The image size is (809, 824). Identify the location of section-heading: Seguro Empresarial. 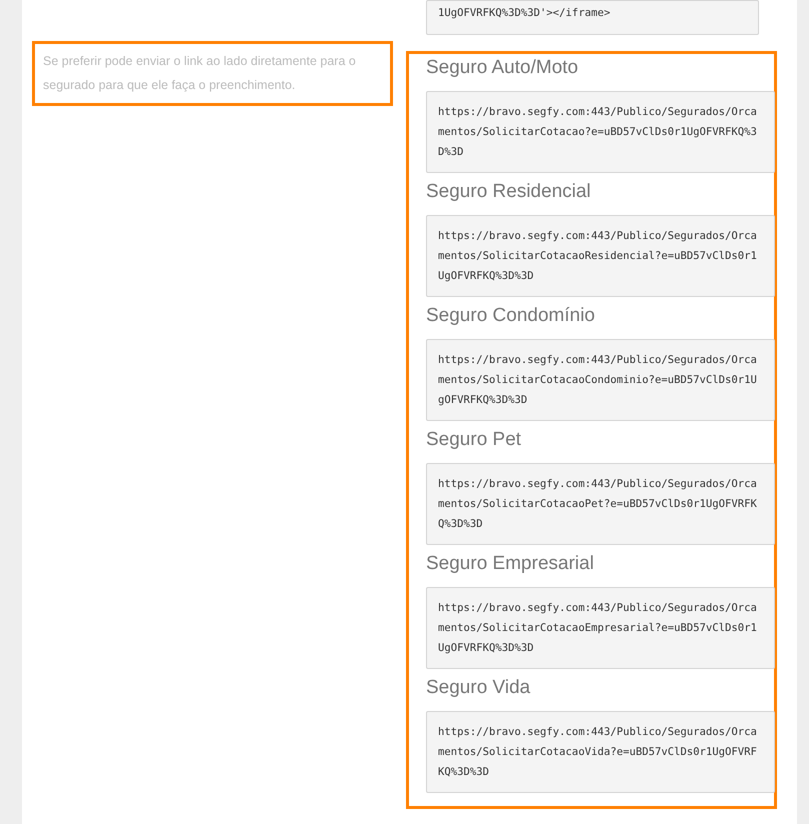
(510, 564).